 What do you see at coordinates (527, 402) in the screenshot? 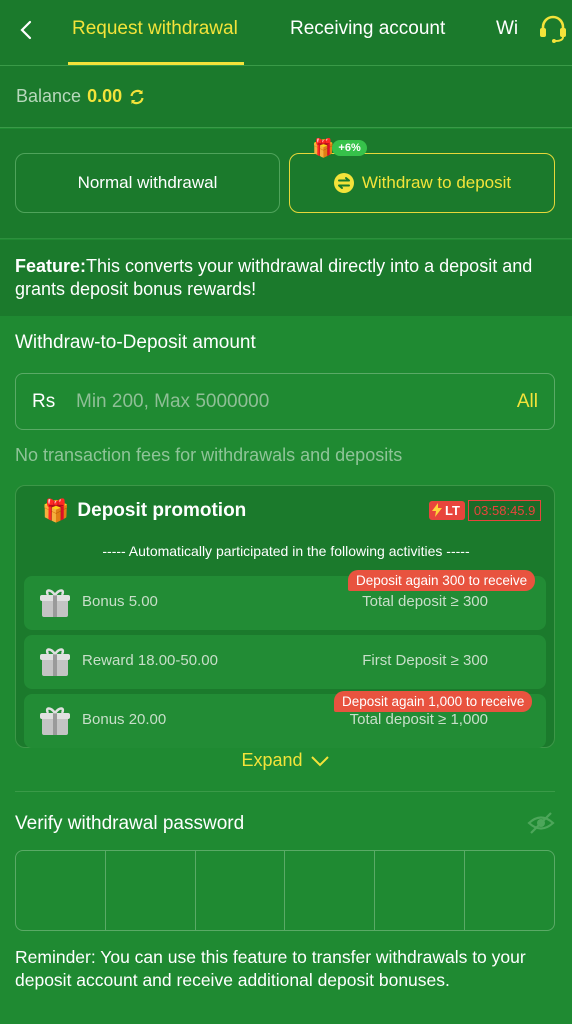
I see `all-amount-button: All` at bounding box center [527, 402].